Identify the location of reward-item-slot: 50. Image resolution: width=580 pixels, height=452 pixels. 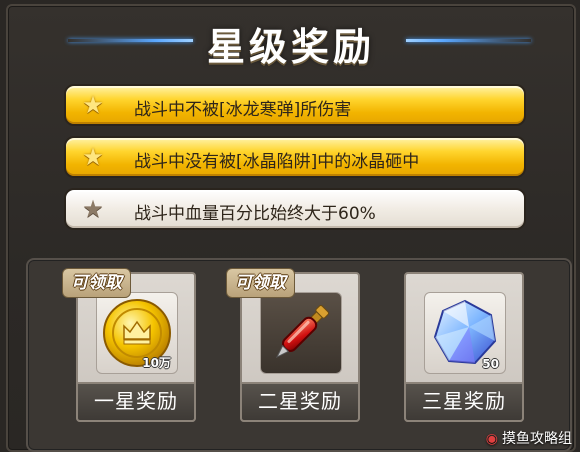
(465, 333).